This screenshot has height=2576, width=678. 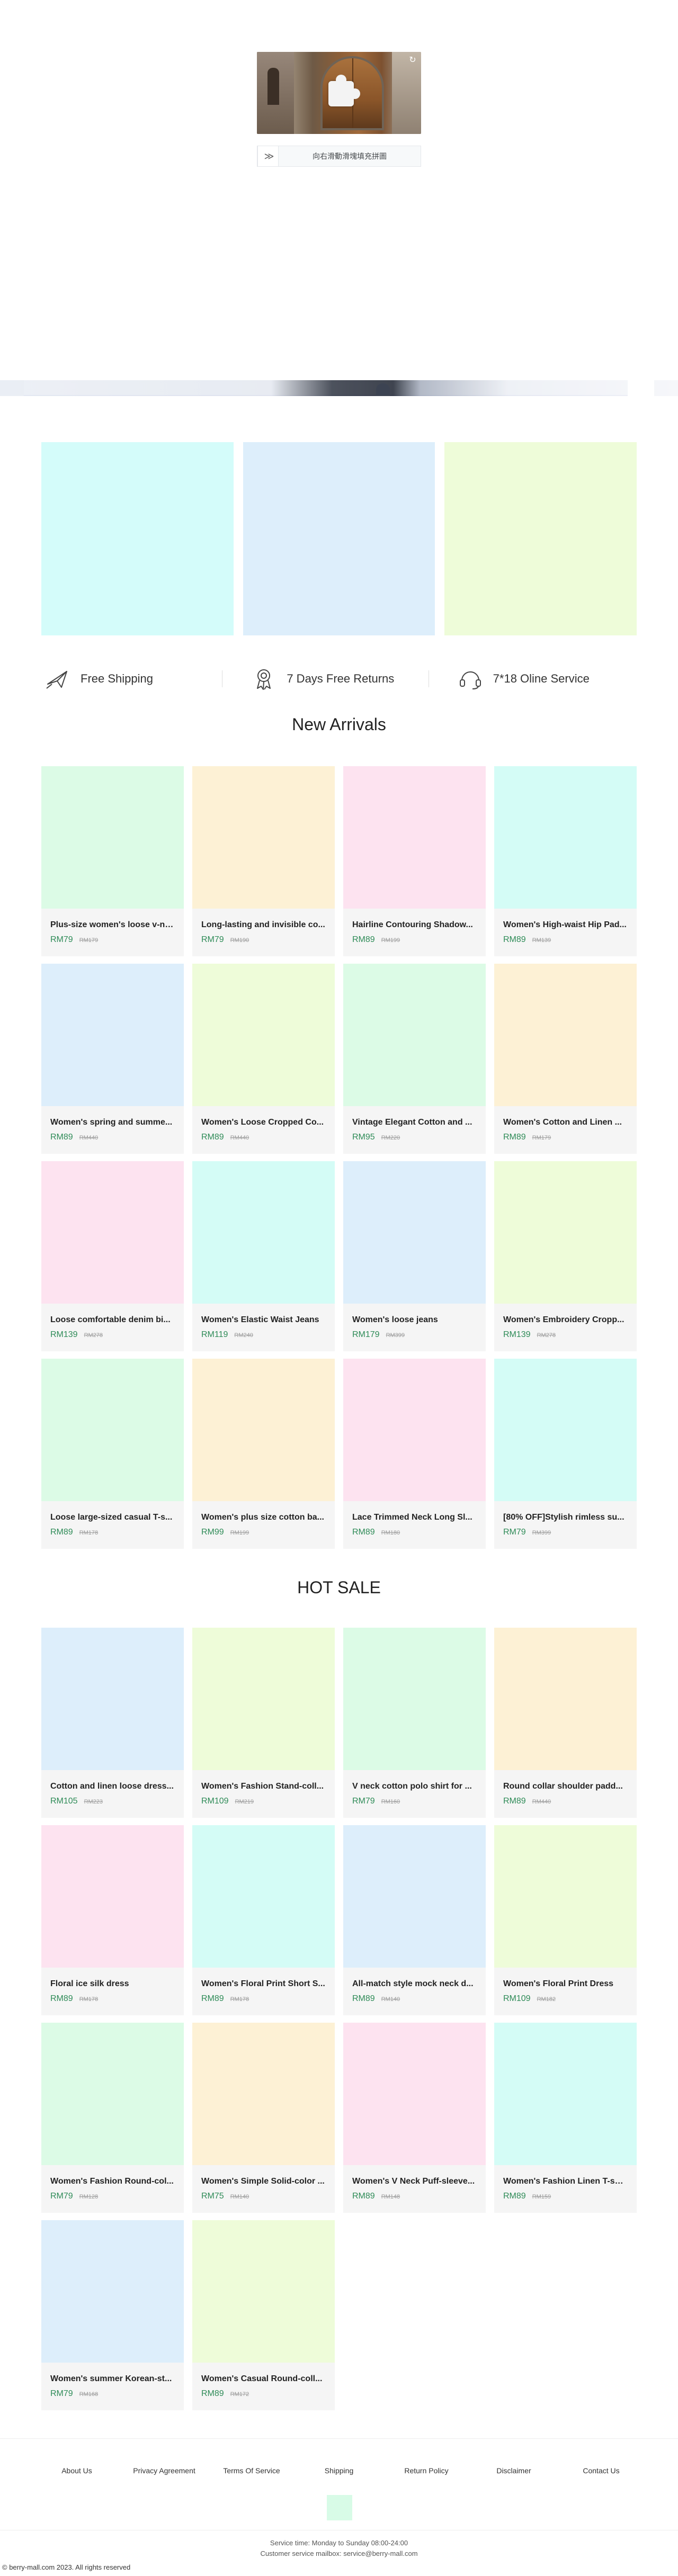 What do you see at coordinates (339, 388) in the screenshot?
I see `hero-banner` at bounding box center [339, 388].